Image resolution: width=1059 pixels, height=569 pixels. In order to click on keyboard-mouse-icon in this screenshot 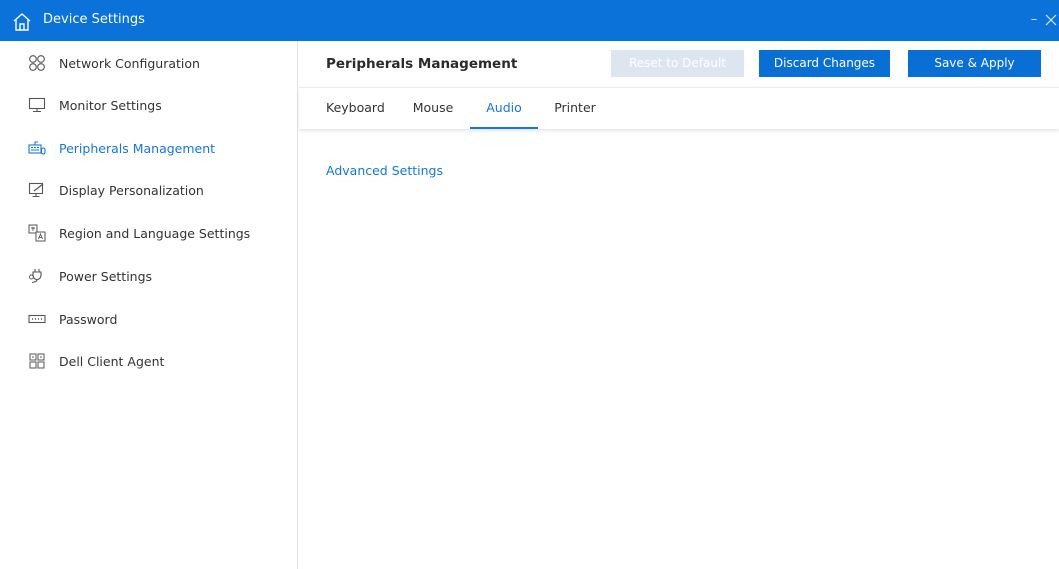, I will do `click(37, 148)`.